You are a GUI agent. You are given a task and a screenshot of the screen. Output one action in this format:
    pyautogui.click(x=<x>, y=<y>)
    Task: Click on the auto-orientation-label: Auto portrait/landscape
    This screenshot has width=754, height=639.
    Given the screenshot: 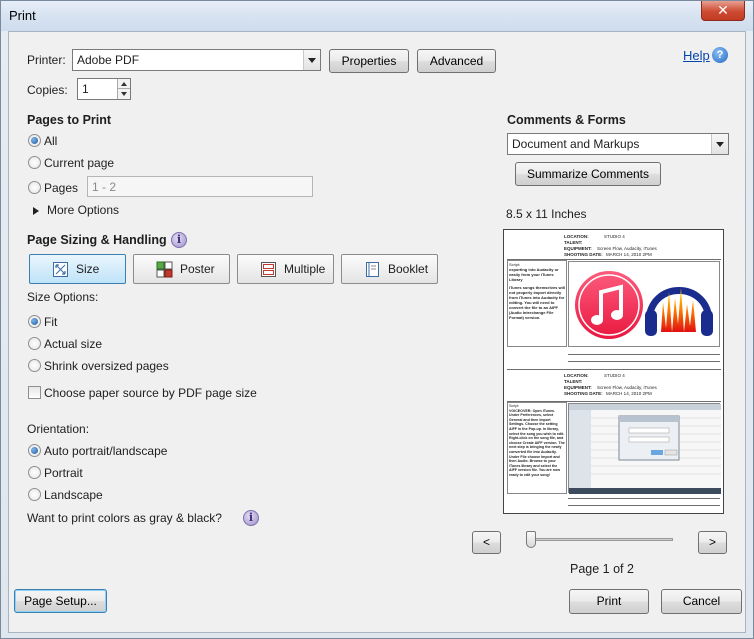 What is the action you would take?
    pyautogui.click(x=105, y=451)
    